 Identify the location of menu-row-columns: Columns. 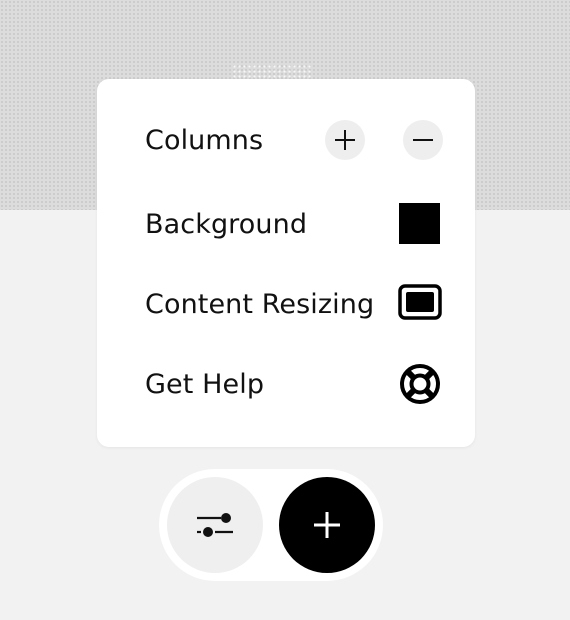
(286, 140).